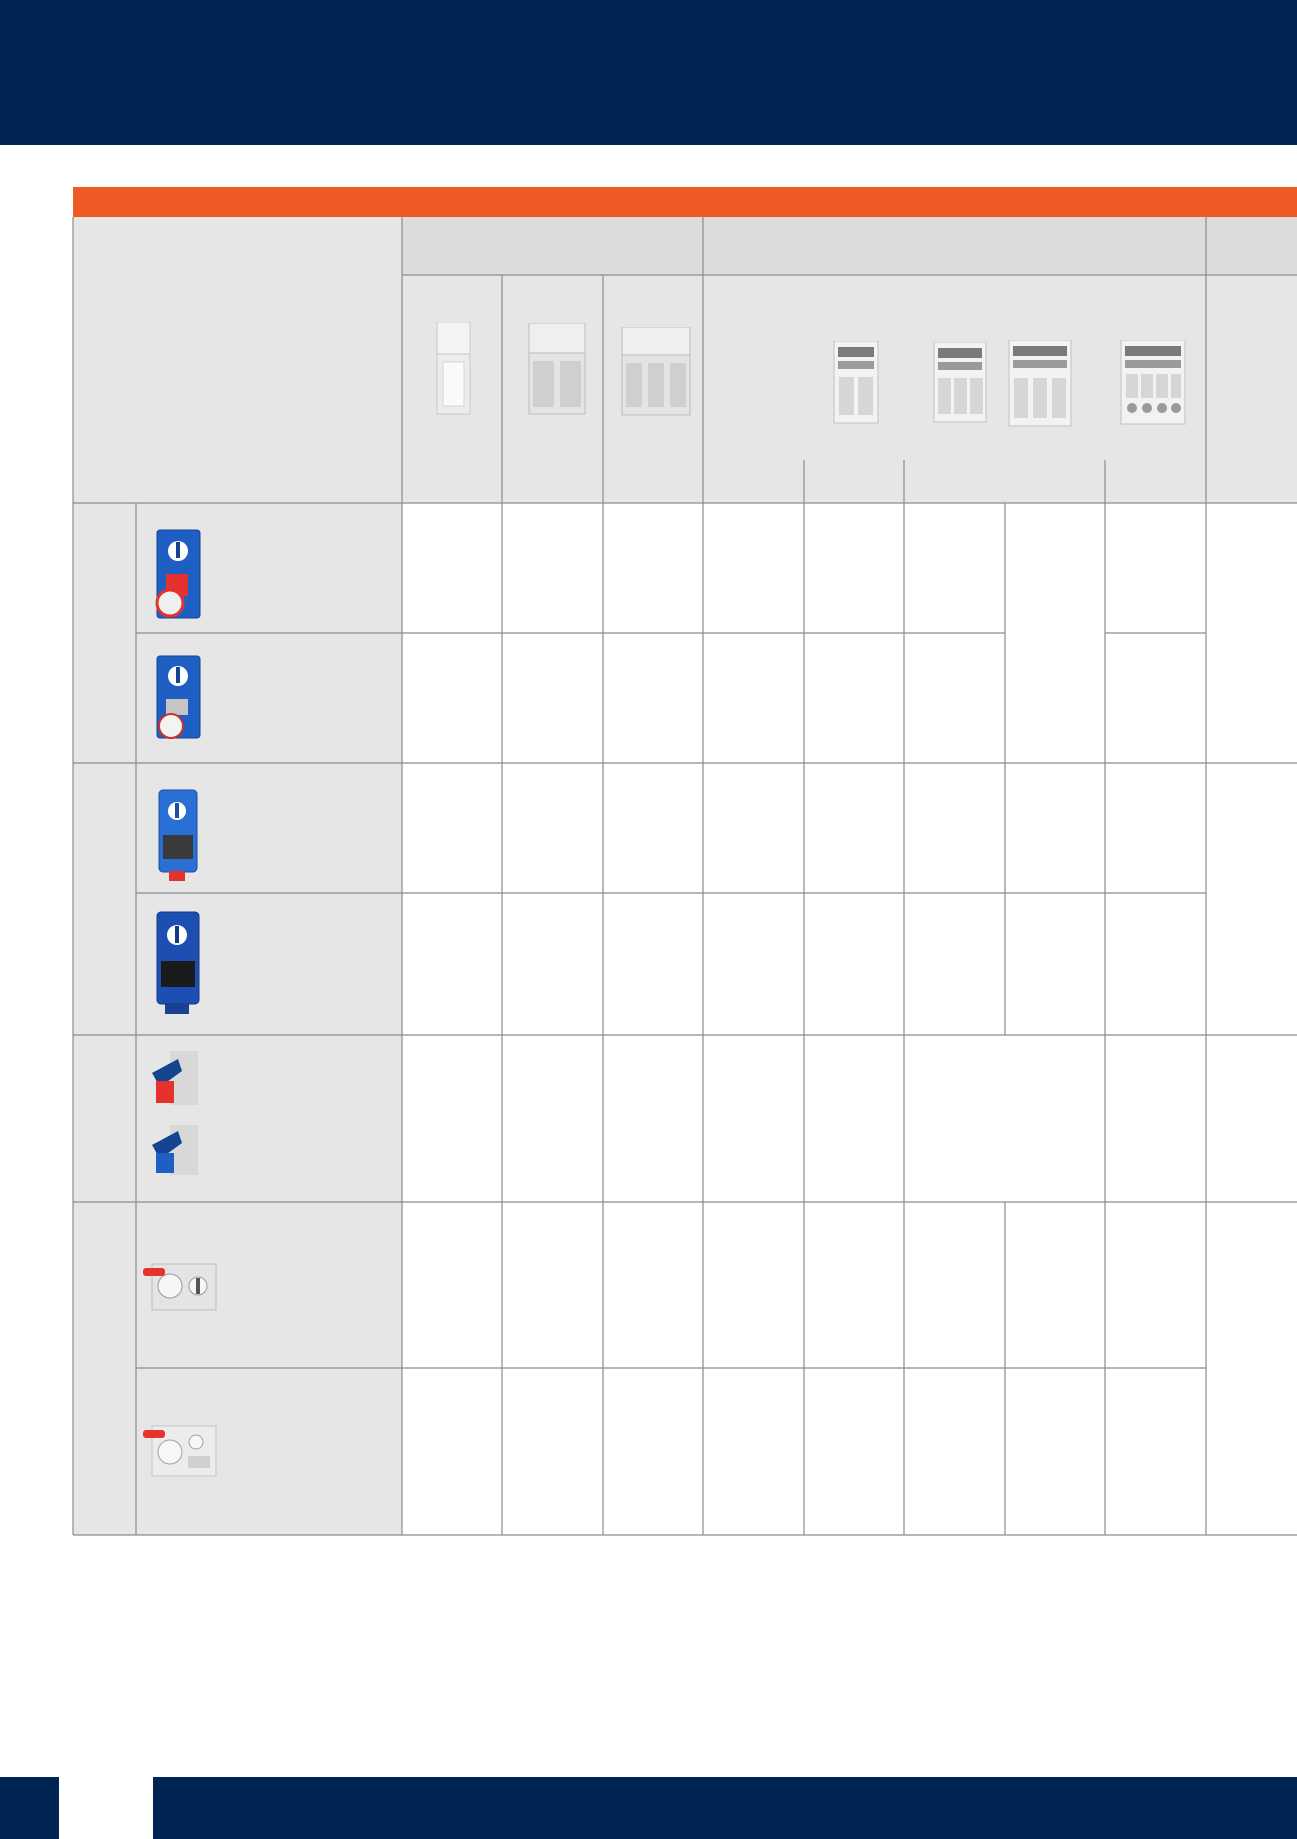 The height and width of the screenshot is (1839, 1297). I want to click on board-2-socket-icon, so click(856, 382).